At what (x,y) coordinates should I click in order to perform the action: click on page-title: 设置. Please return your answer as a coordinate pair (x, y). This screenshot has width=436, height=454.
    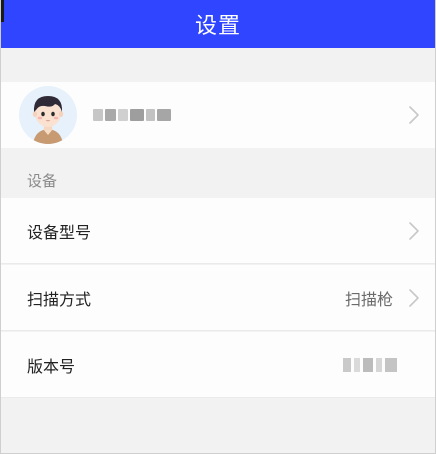
    Looking at the image, I should click on (217, 26).